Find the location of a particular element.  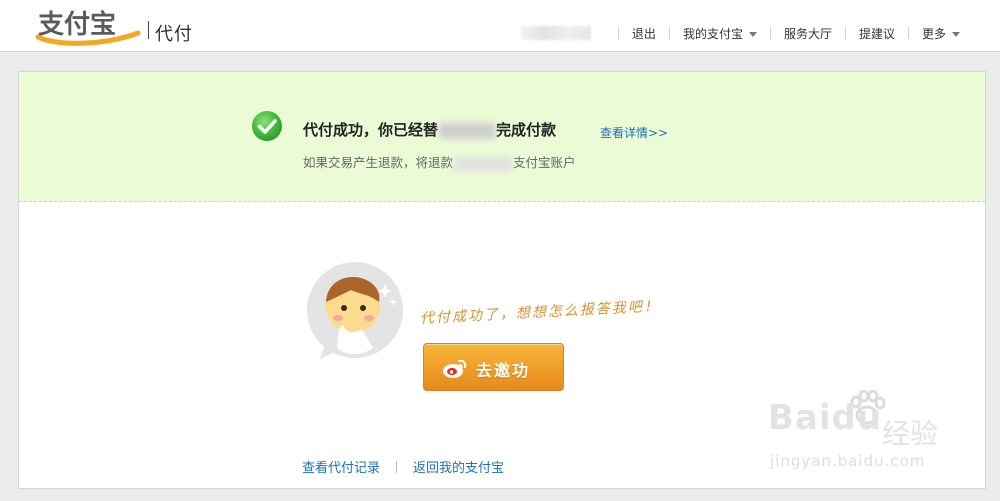

refund-note-start: 如果交易产生退款，将退款 is located at coordinates (378, 162).